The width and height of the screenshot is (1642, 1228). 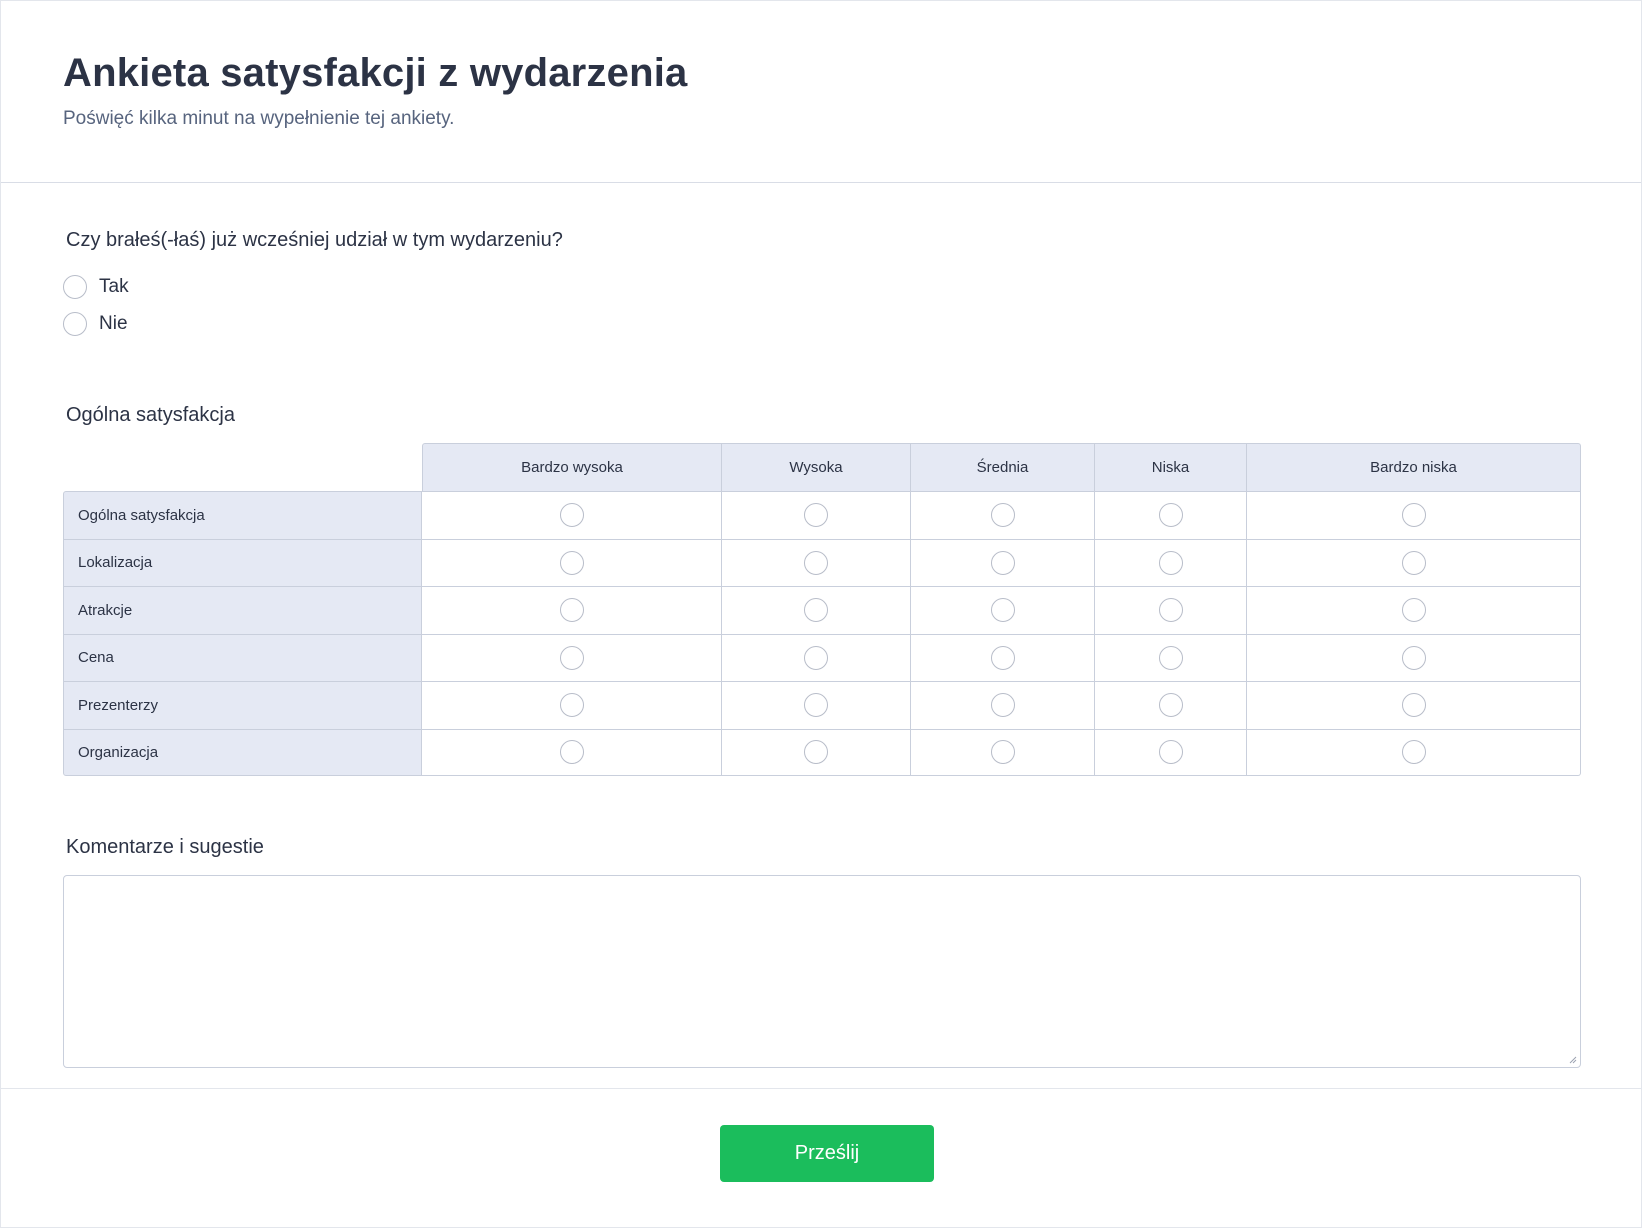 I want to click on matrix-row: Ogólna satysfakcja, so click(x=822, y=515).